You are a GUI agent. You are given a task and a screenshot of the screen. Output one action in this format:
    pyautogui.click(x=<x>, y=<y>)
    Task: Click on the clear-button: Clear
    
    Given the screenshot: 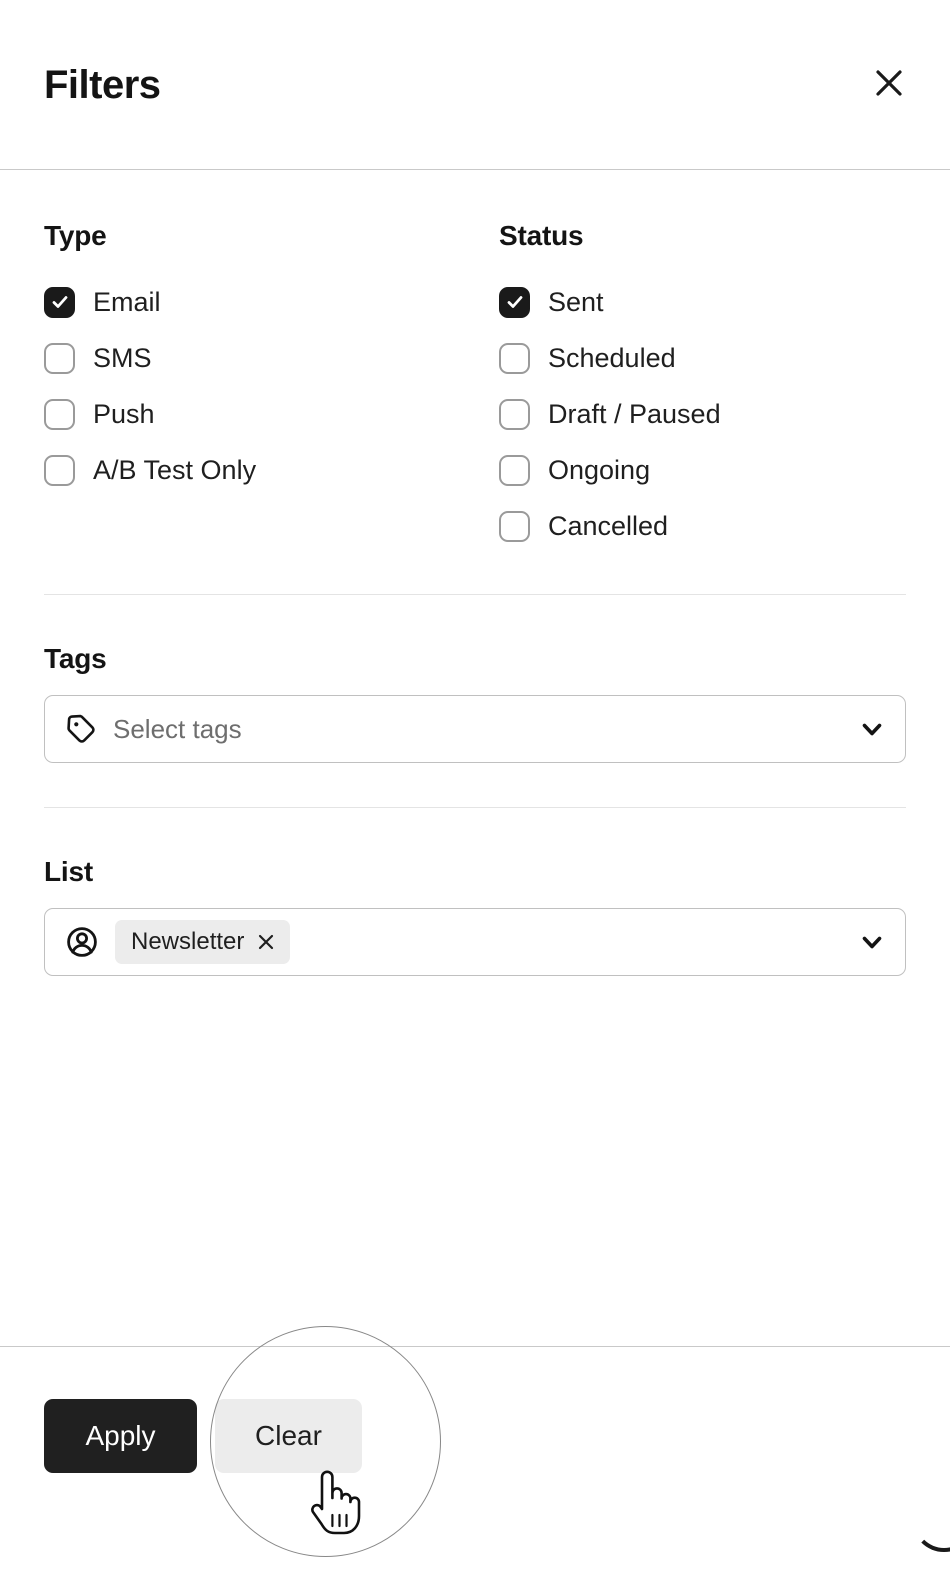 What is the action you would take?
    pyautogui.click(x=288, y=1436)
    